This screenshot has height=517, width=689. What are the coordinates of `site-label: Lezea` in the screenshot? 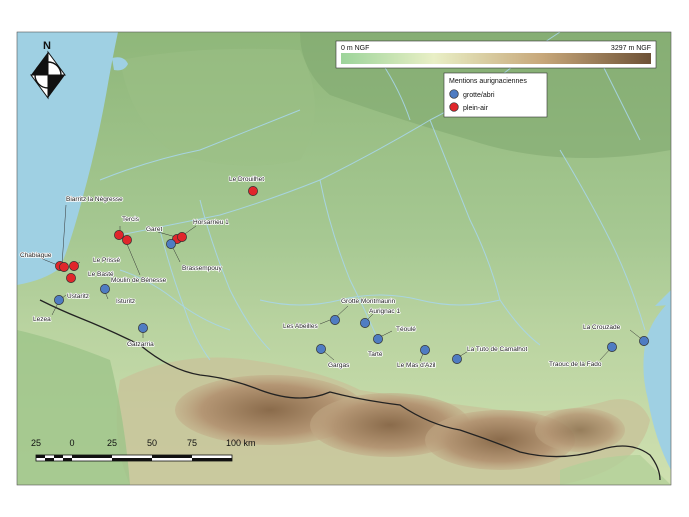 It's located at (42, 319).